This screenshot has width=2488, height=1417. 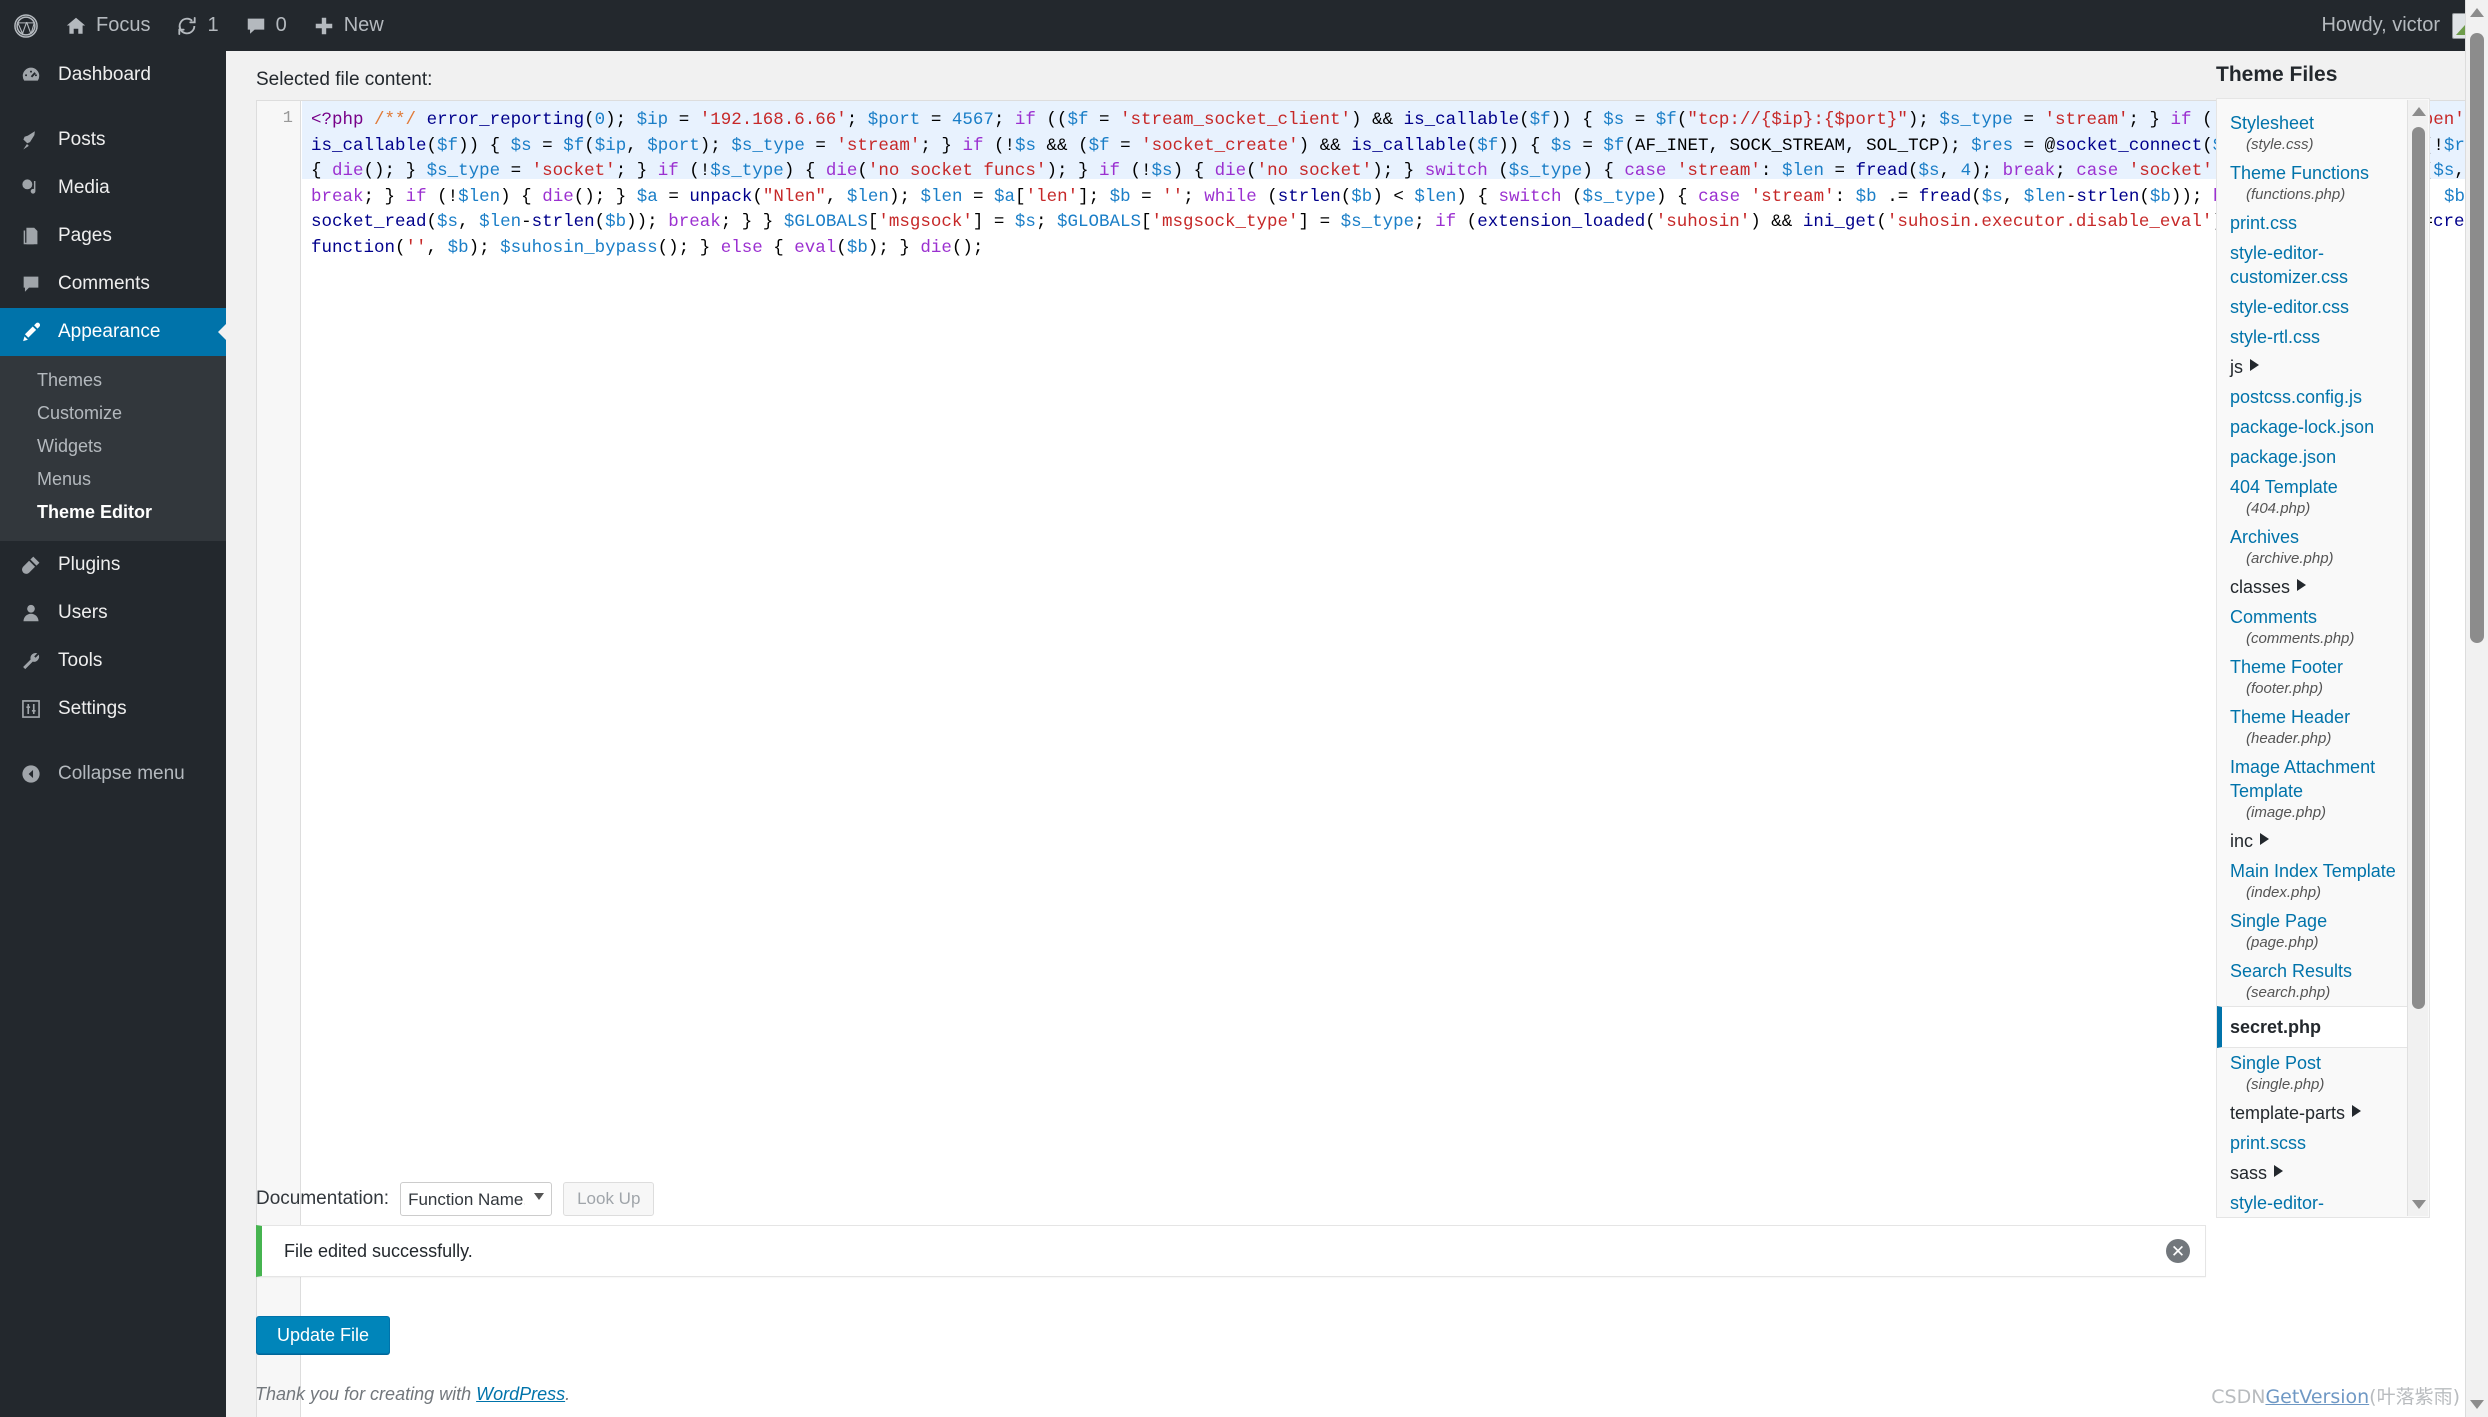 What do you see at coordinates (31, 332) in the screenshot?
I see `appearance-brush-icon` at bounding box center [31, 332].